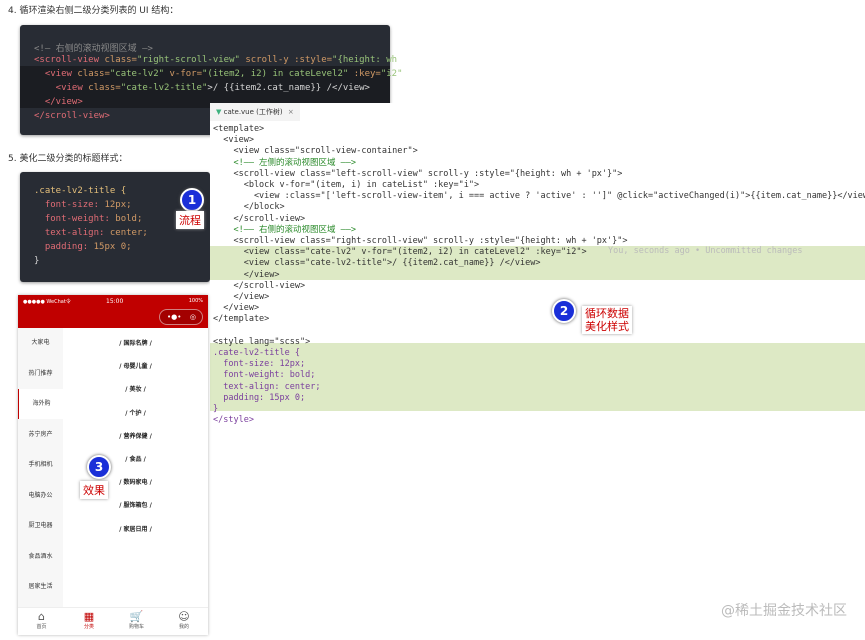 The height and width of the screenshot is (640, 865). I want to click on editor-tab: ▼ cate.vue (工作树) ×, so click(255, 112).